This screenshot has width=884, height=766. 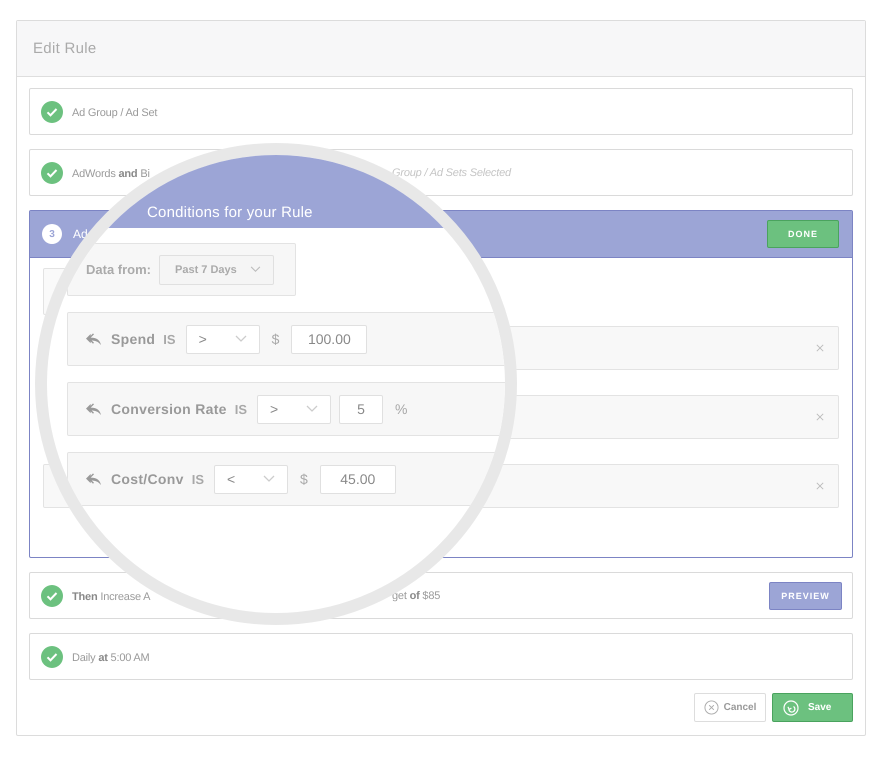 I want to click on date-range-dropdown: Past 7 Days, so click(x=216, y=269).